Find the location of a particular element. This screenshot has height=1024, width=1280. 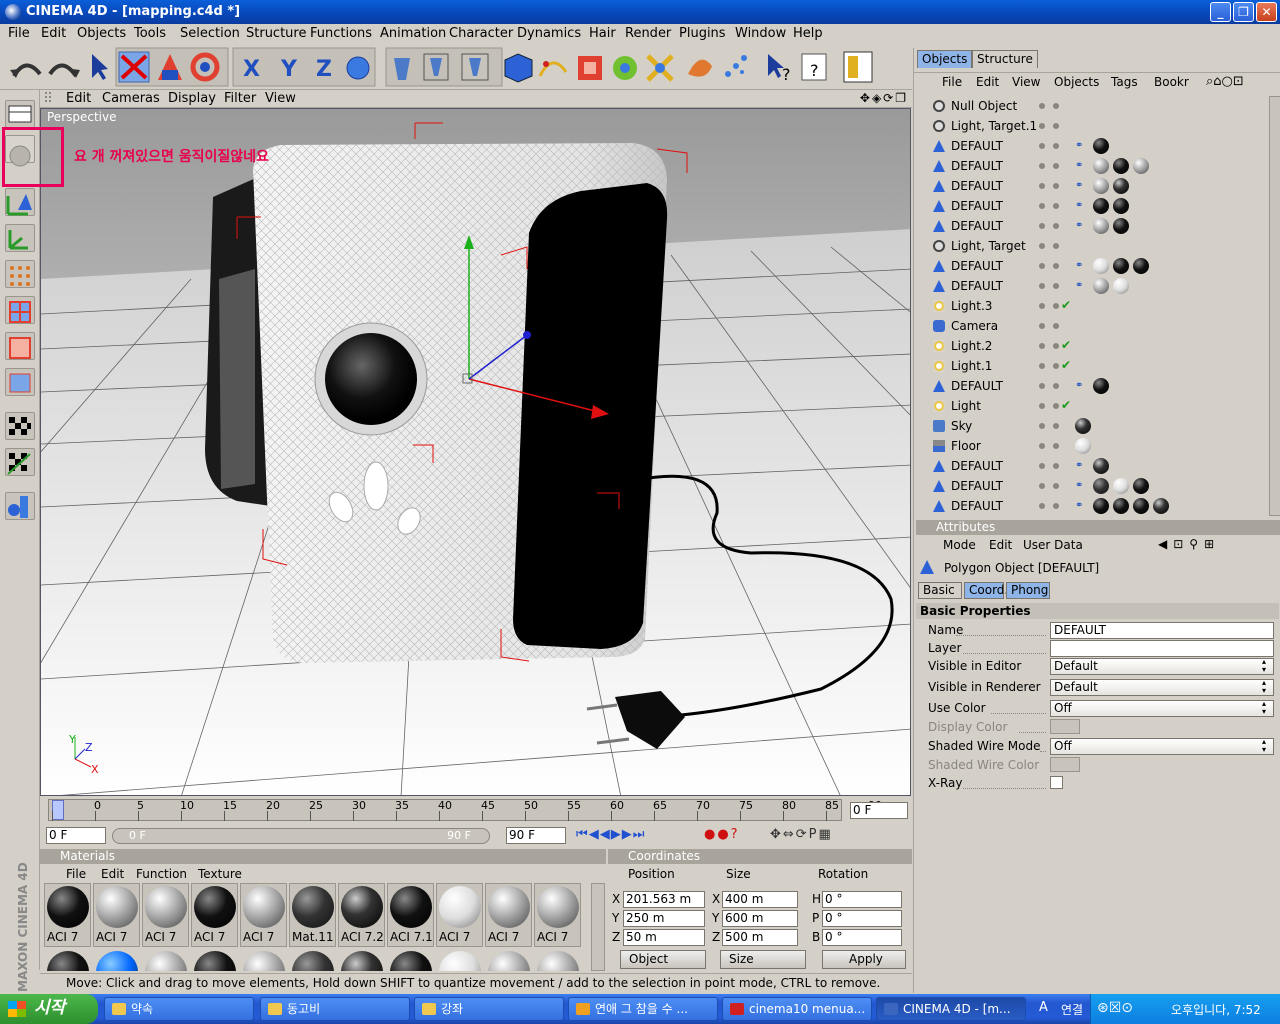

object-row: Sky is located at coordinates (1096, 426).